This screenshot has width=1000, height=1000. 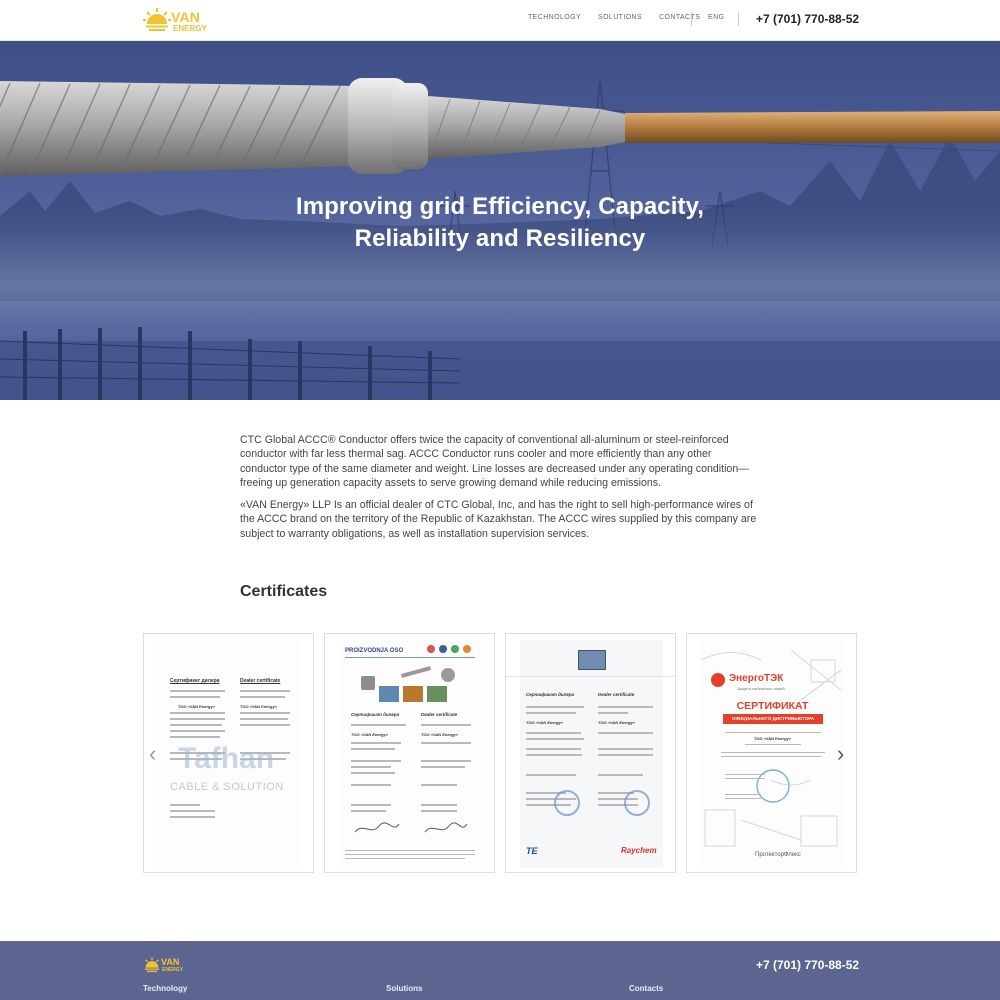 What do you see at coordinates (170, 962) in the screenshot?
I see `footer-logo-text: VAN` at bounding box center [170, 962].